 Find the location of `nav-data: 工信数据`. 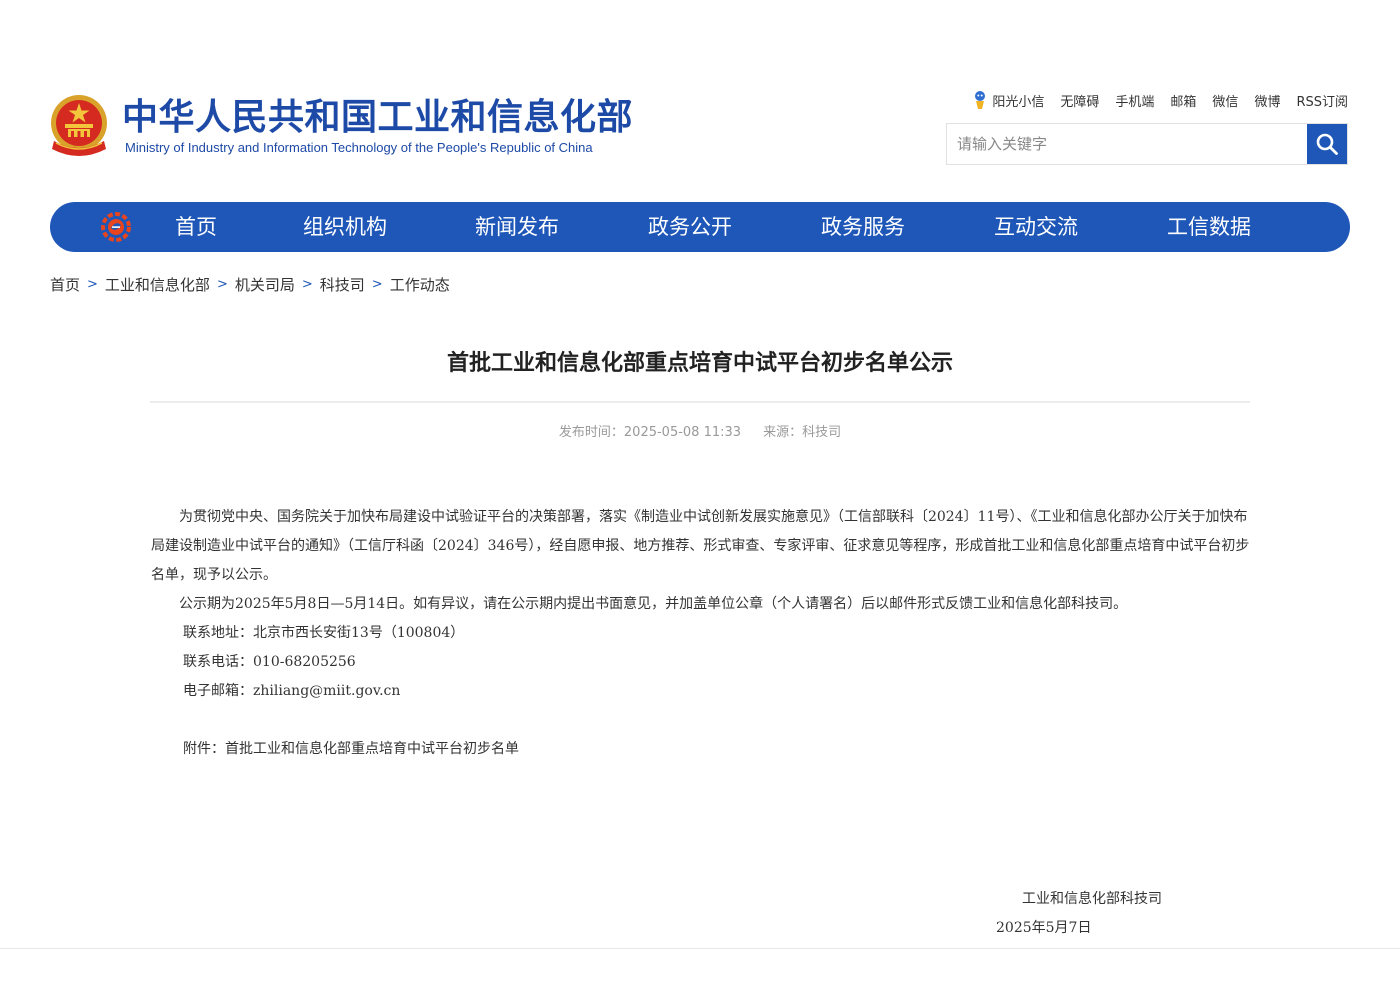

nav-data: 工信数据 is located at coordinates (1209, 227).